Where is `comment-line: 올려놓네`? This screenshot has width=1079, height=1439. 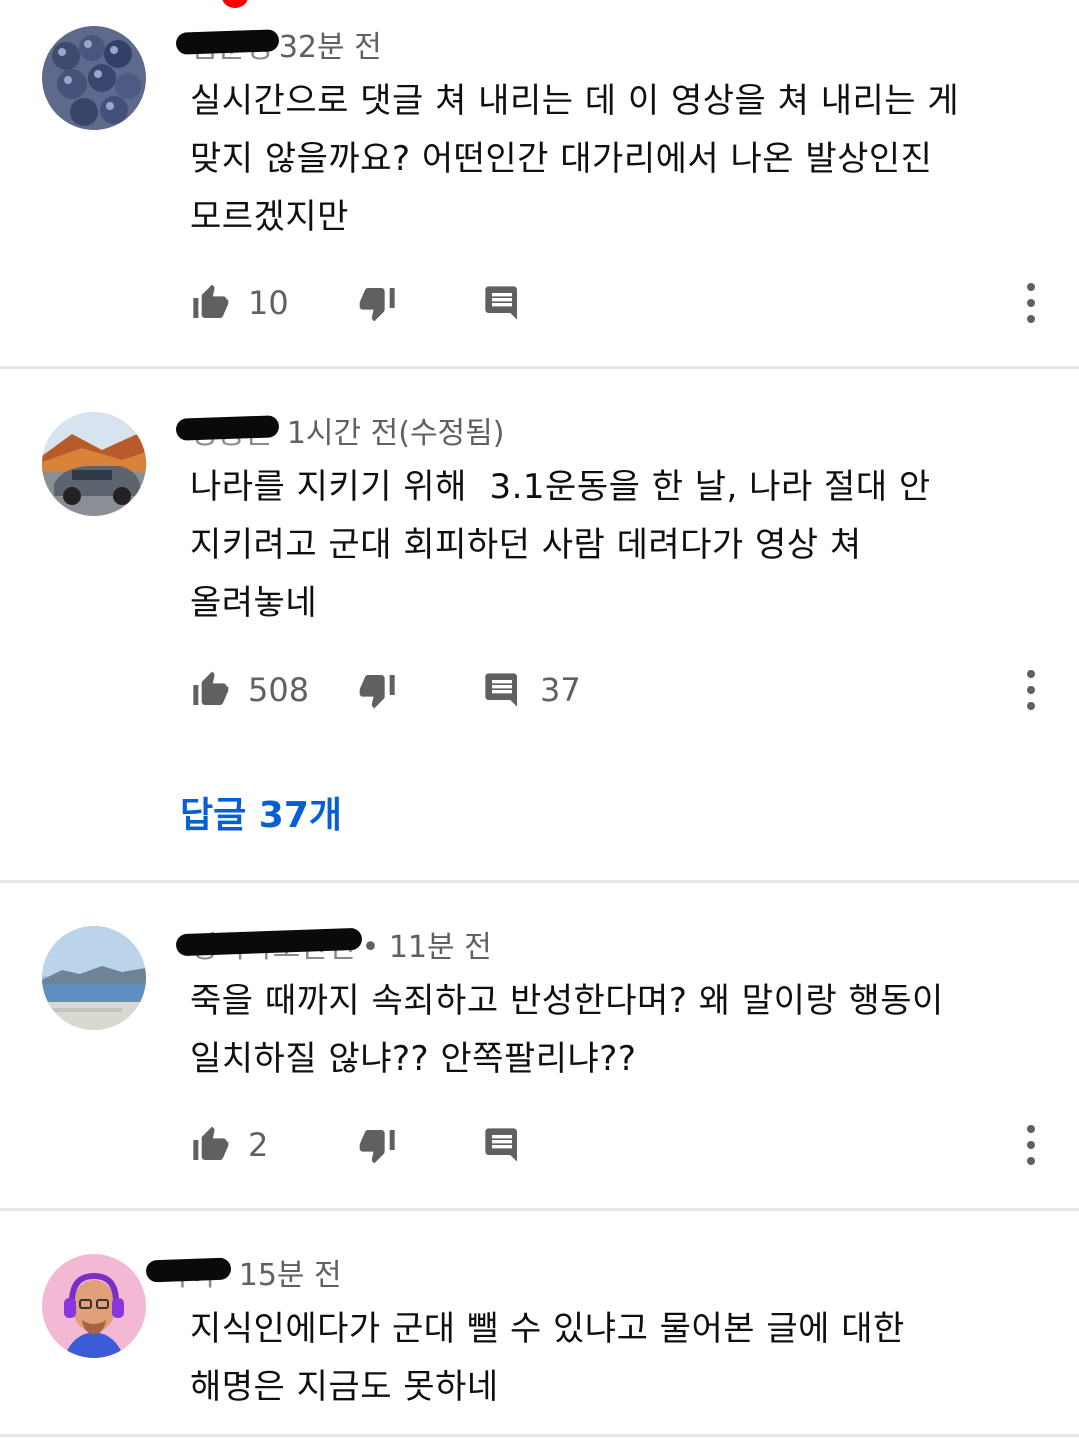 comment-line: 올려놓네 is located at coordinates (254, 603).